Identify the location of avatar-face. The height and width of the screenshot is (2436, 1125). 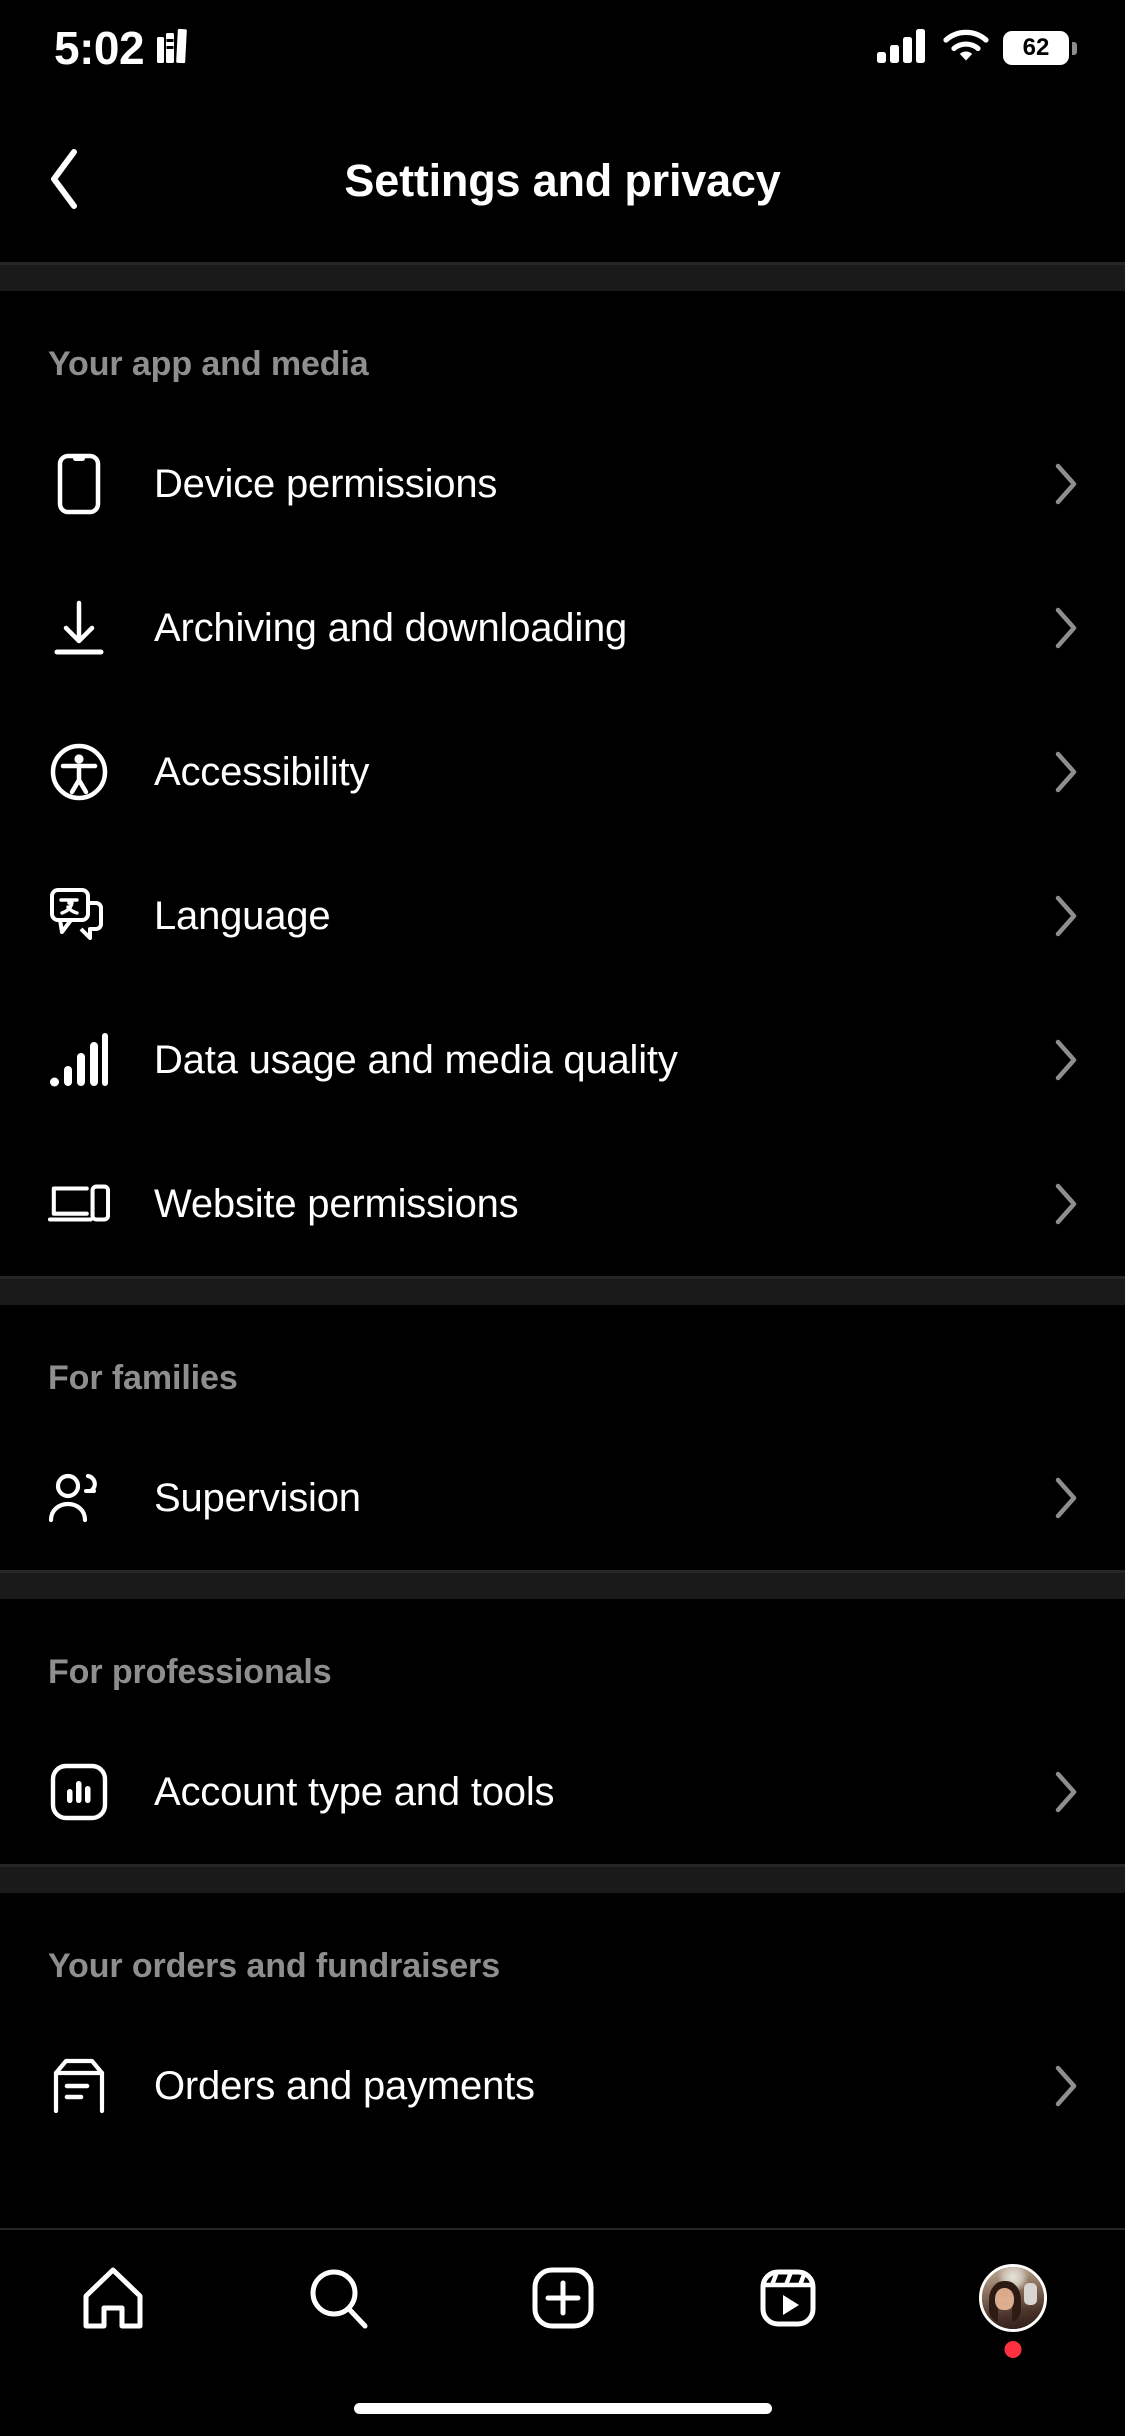
(1004, 2299).